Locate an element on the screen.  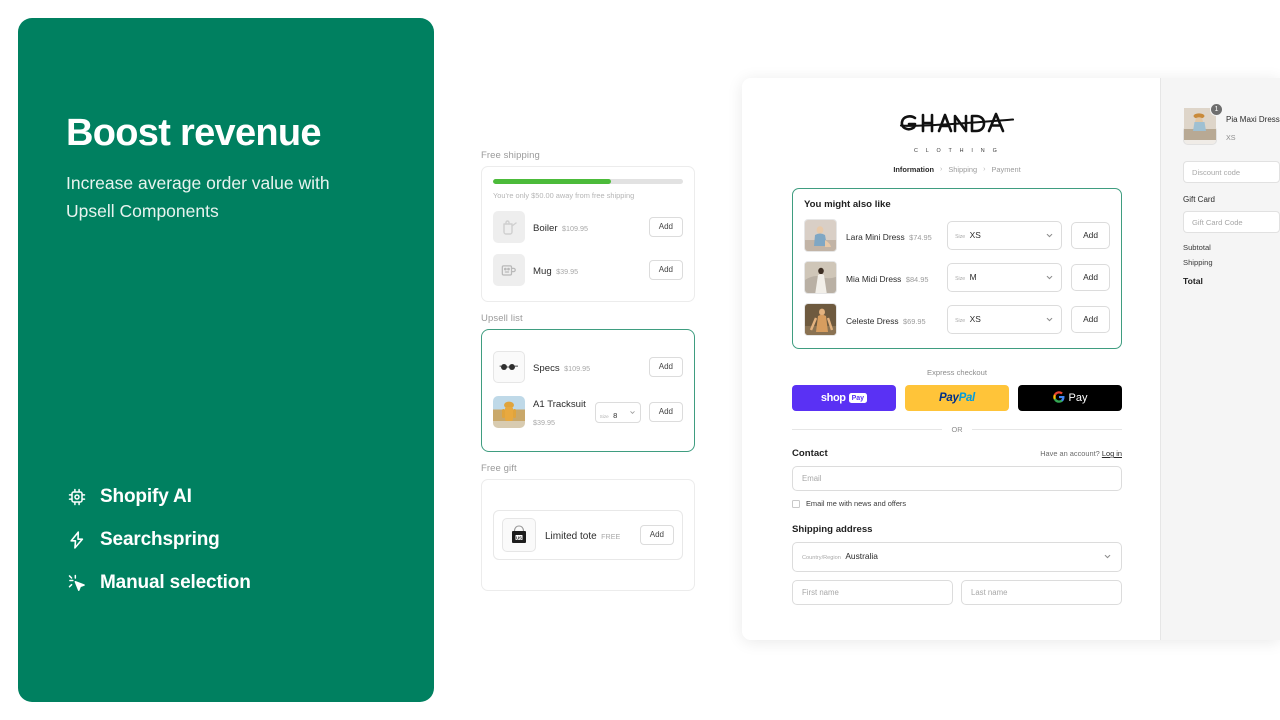
feature-item-searchspring: Searchspring is located at coordinates (226, 540).